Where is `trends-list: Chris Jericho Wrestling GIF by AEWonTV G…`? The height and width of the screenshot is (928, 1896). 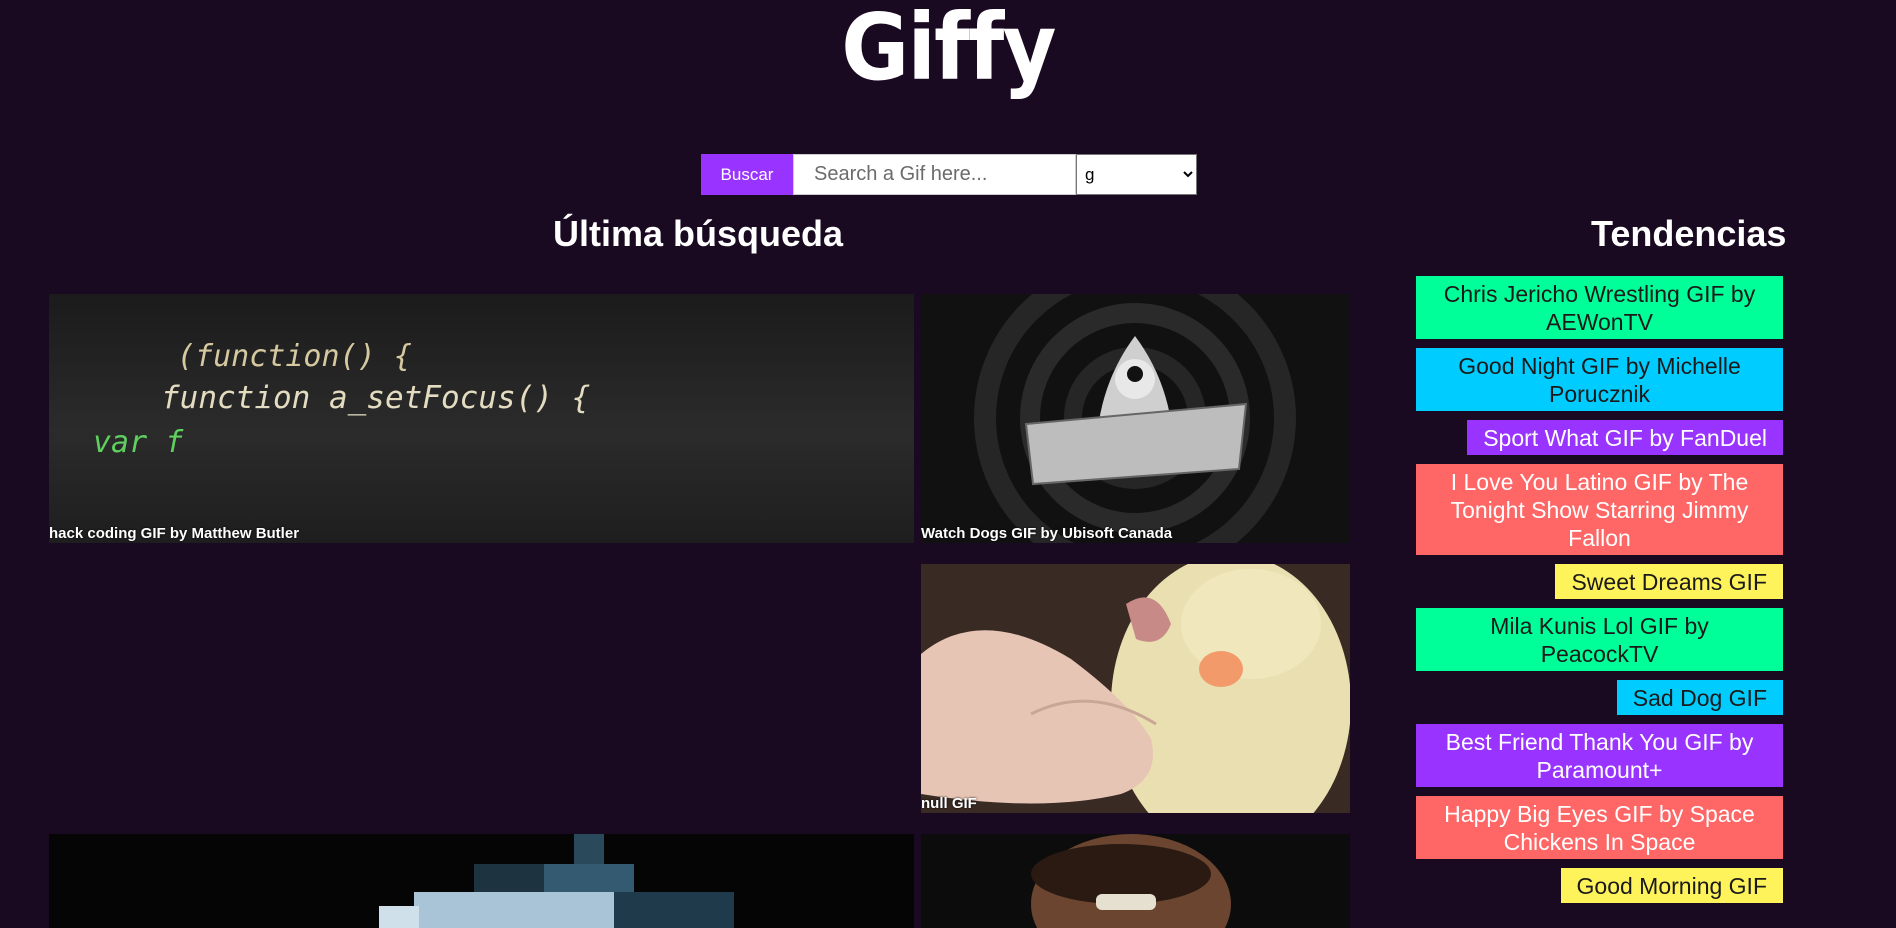
trends-list: Chris Jericho Wrestling GIF by AEWonTV G… is located at coordinates (1599, 589).